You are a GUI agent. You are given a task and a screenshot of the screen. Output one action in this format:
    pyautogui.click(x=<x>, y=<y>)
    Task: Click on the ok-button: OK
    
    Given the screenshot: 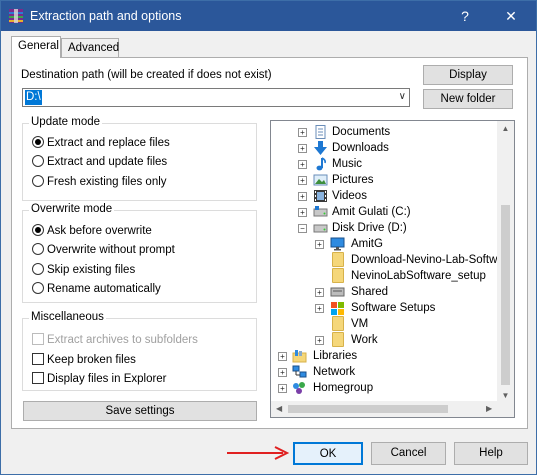 What is the action you would take?
    pyautogui.click(x=328, y=453)
    